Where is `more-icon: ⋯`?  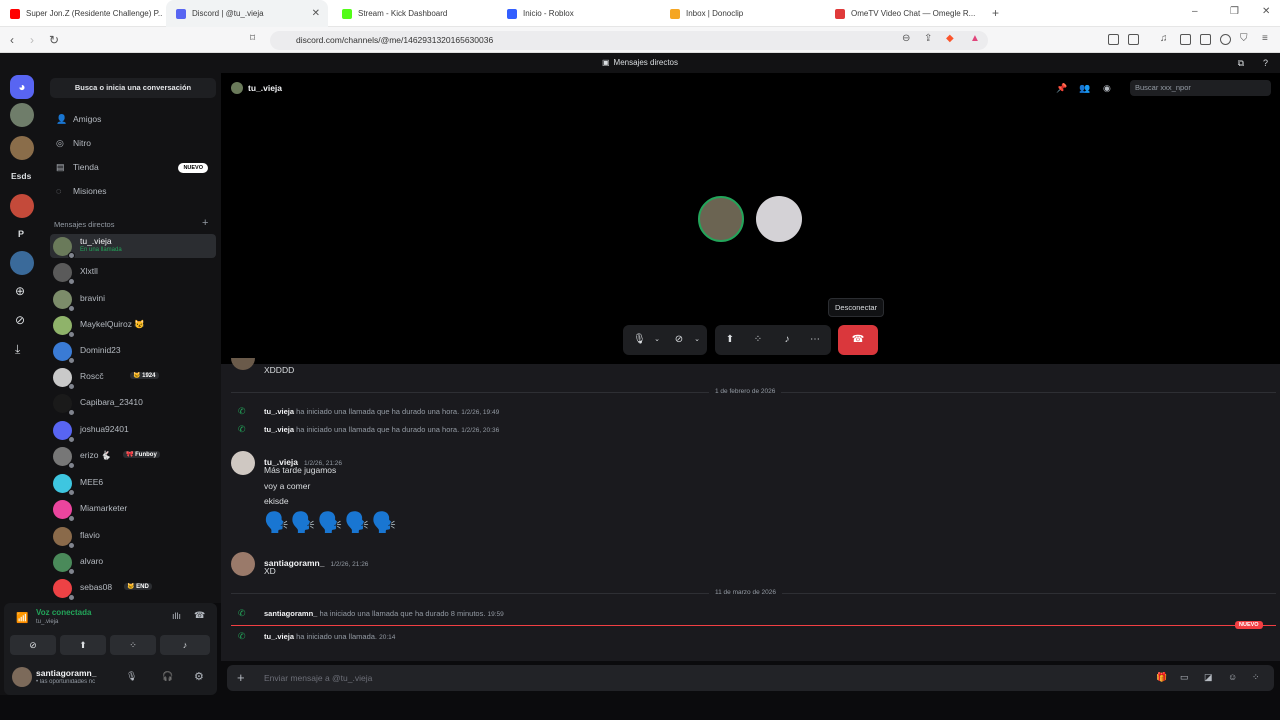
more-icon: ⋯ is located at coordinates (815, 340).